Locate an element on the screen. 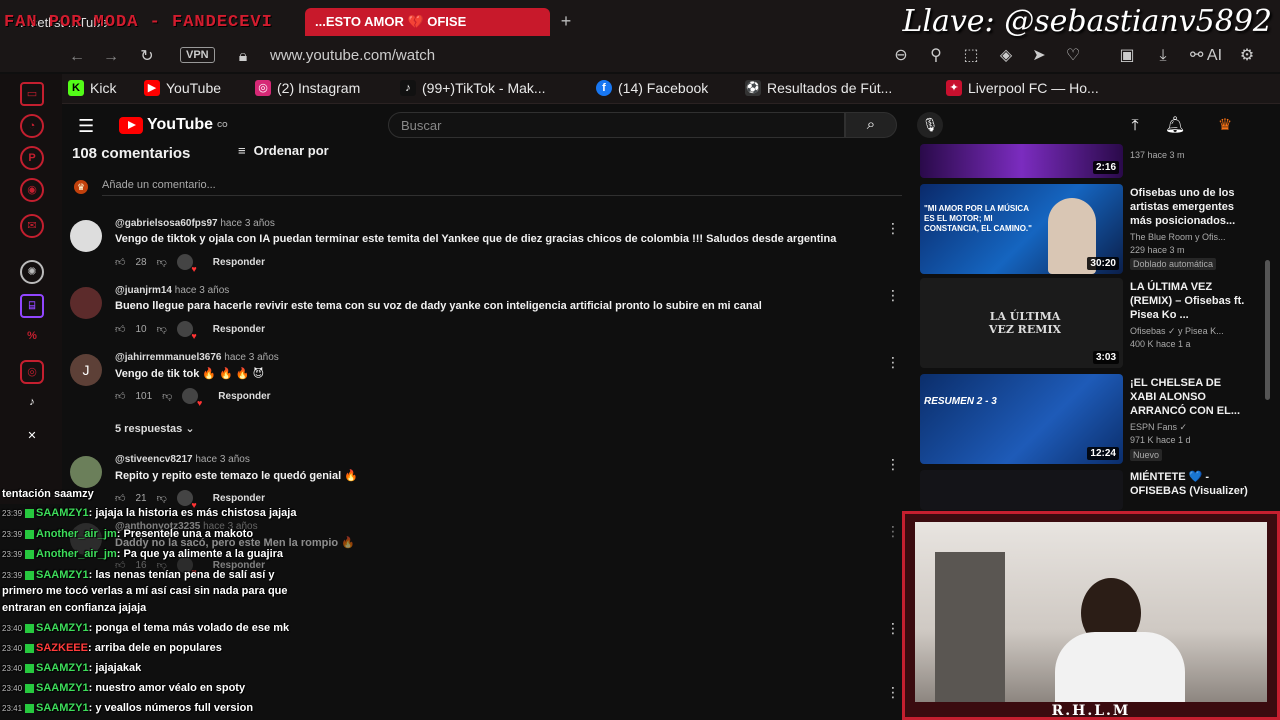 Image resolution: width=1280 pixels, height=720 pixels. replies-toggle: 5 respuestas ⌄ is located at coordinates (155, 428).